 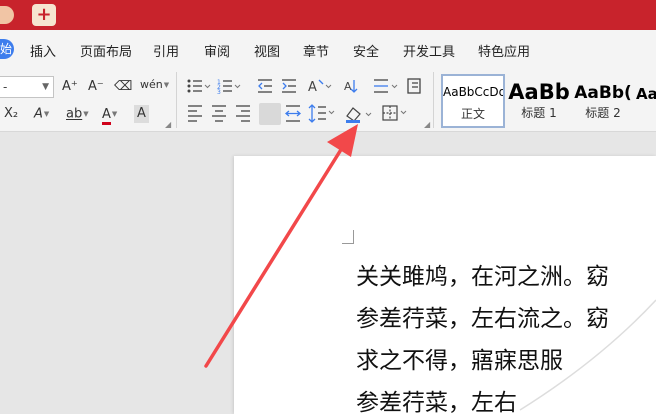 What do you see at coordinates (267, 50) in the screenshot?
I see `menu-view: 视图` at bounding box center [267, 50].